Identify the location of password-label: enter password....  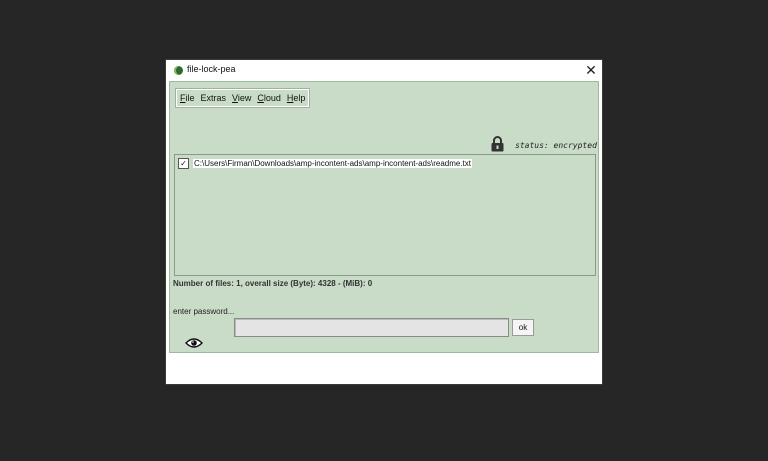
(204, 311).